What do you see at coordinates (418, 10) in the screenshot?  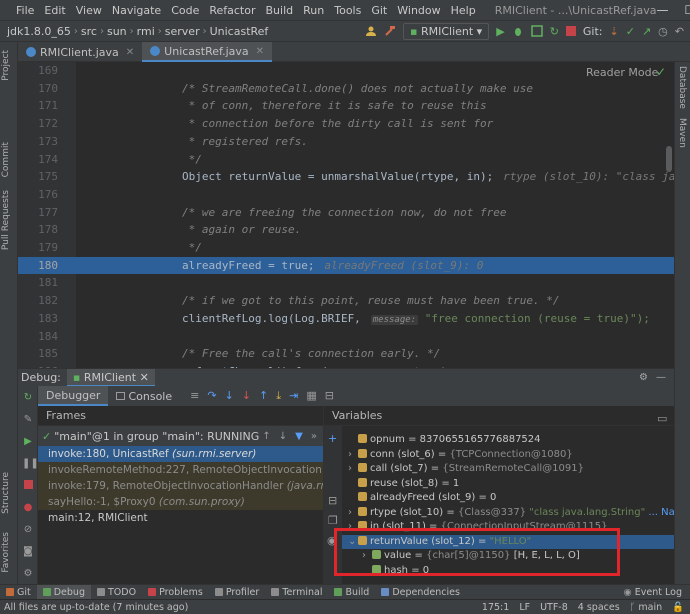 I see `menu-window: Window` at bounding box center [418, 10].